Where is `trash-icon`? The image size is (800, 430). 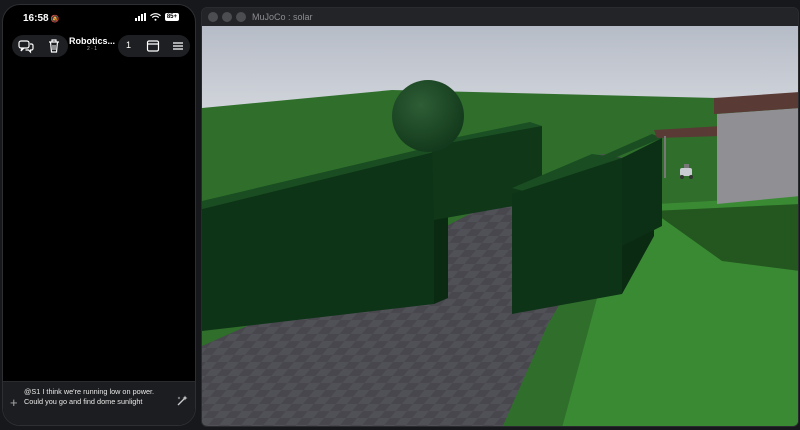
trash-icon is located at coordinates (54, 46).